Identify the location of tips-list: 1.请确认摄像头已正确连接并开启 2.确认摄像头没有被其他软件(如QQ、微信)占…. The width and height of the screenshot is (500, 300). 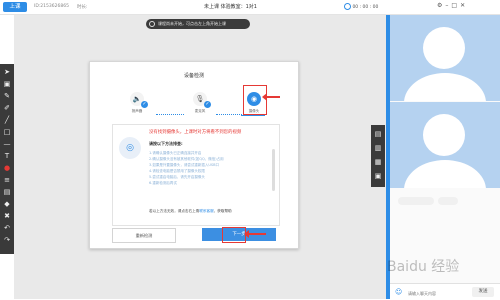
(211, 168).